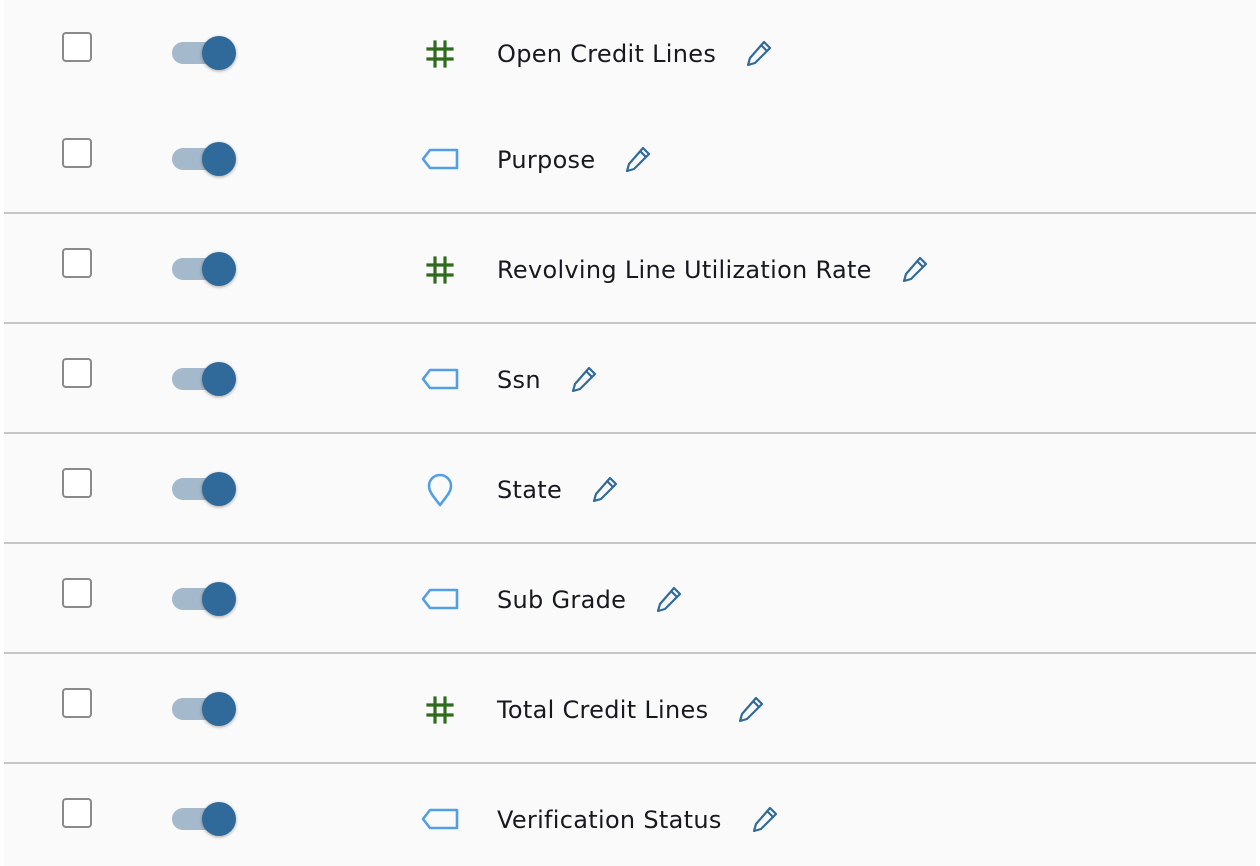 This screenshot has height=866, width=1260. I want to click on field-label: State, so click(530, 490).